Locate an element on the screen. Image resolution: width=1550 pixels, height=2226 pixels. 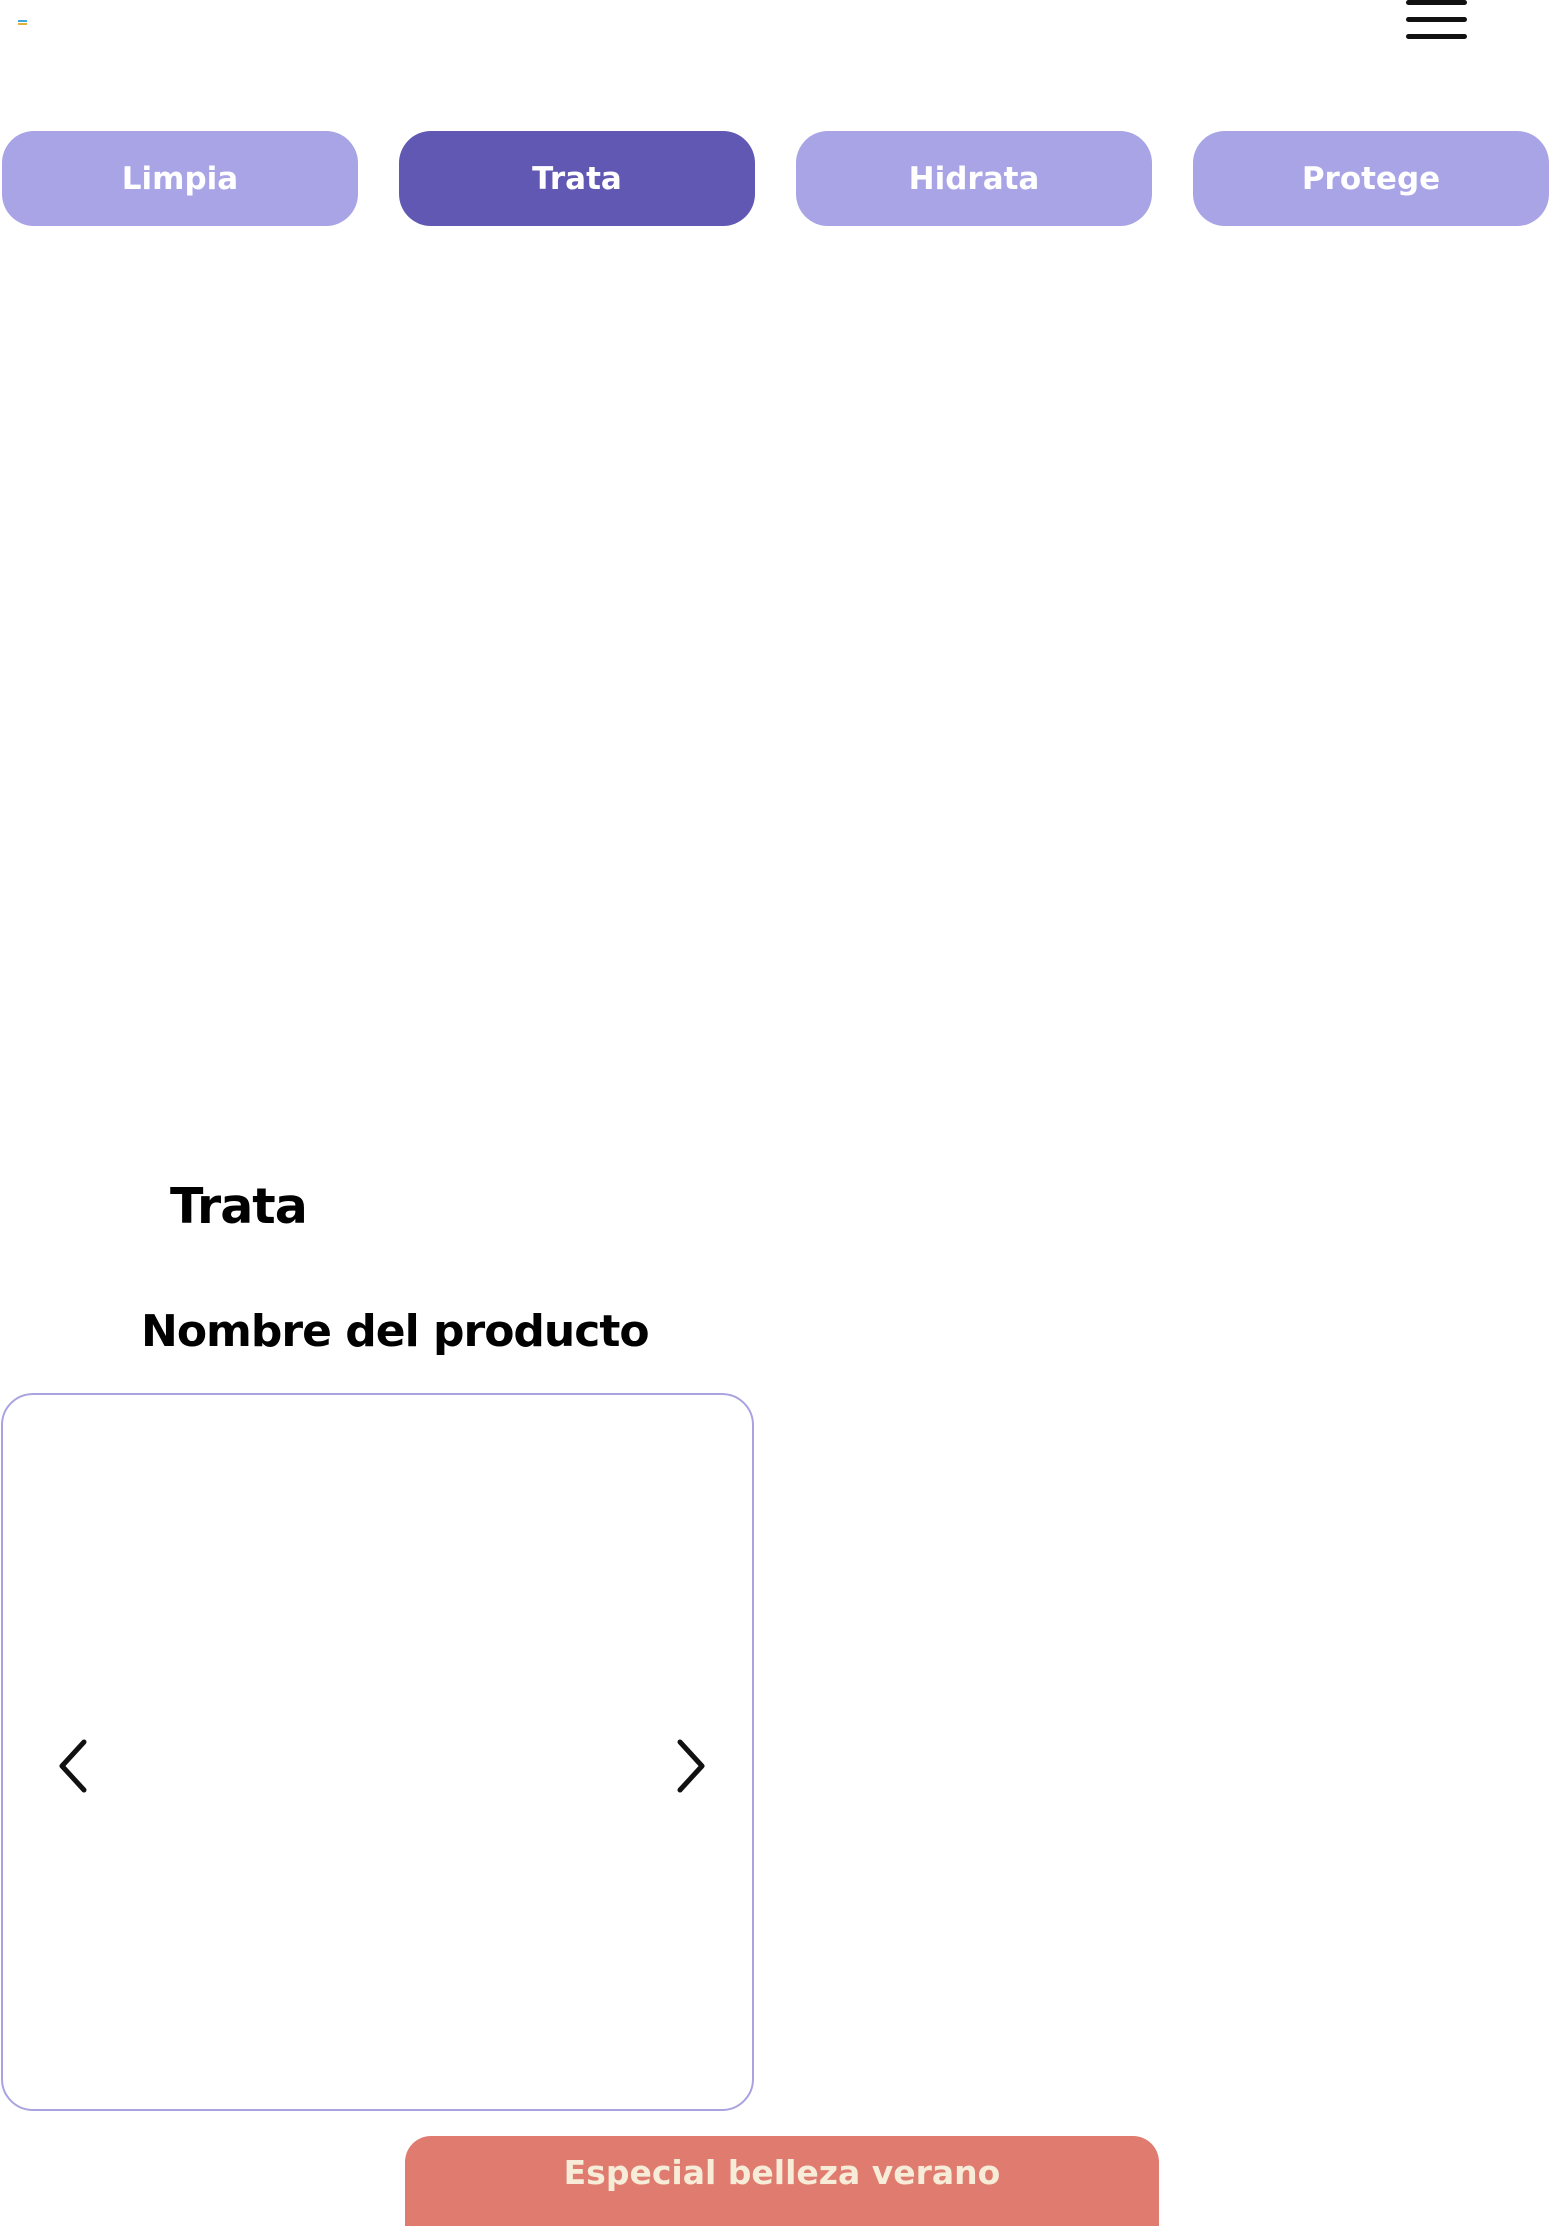
product-name: Nombre del producto is located at coordinates (395, 1331).